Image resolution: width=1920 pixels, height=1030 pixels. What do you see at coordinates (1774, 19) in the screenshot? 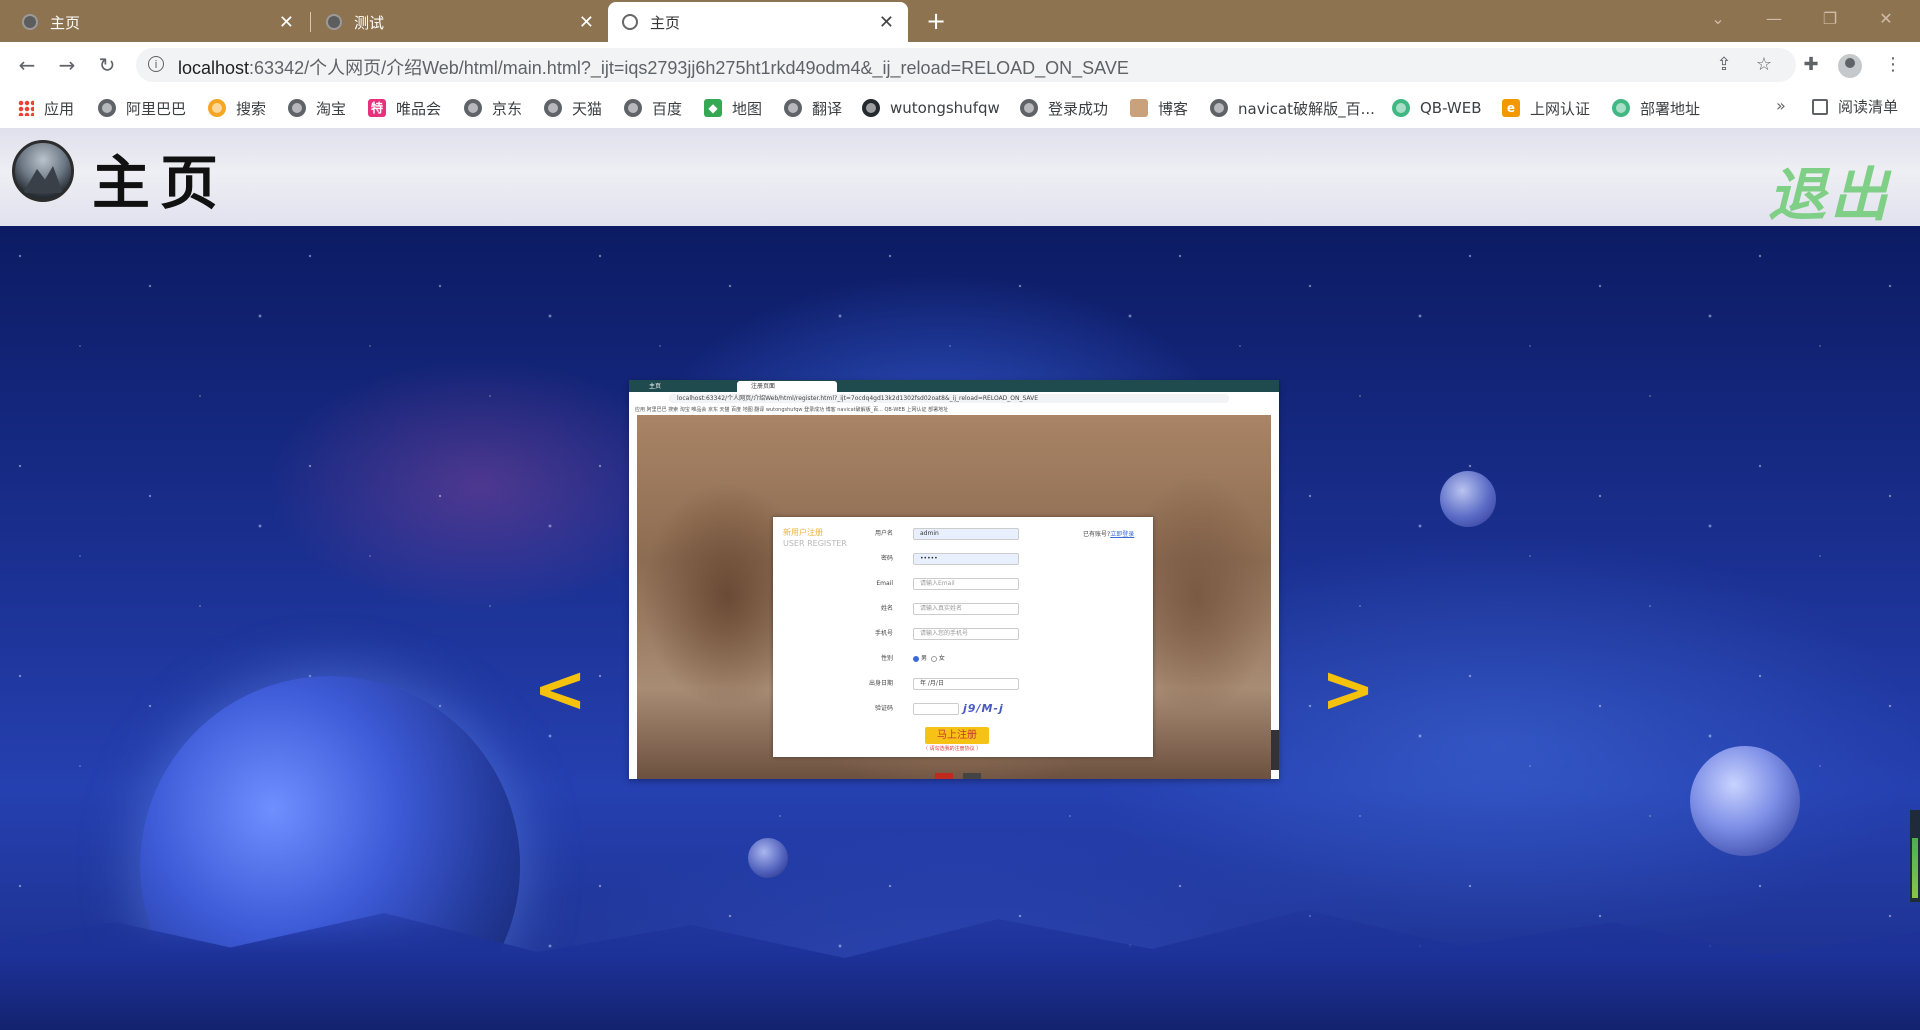
I see `minimize-button: —` at bounding box center [1774, 19].